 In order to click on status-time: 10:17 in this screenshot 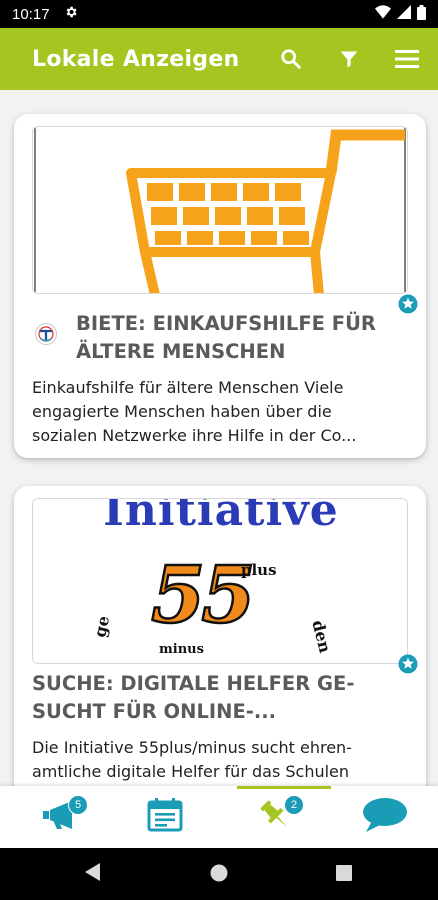, I will do `click(31, 14)`.